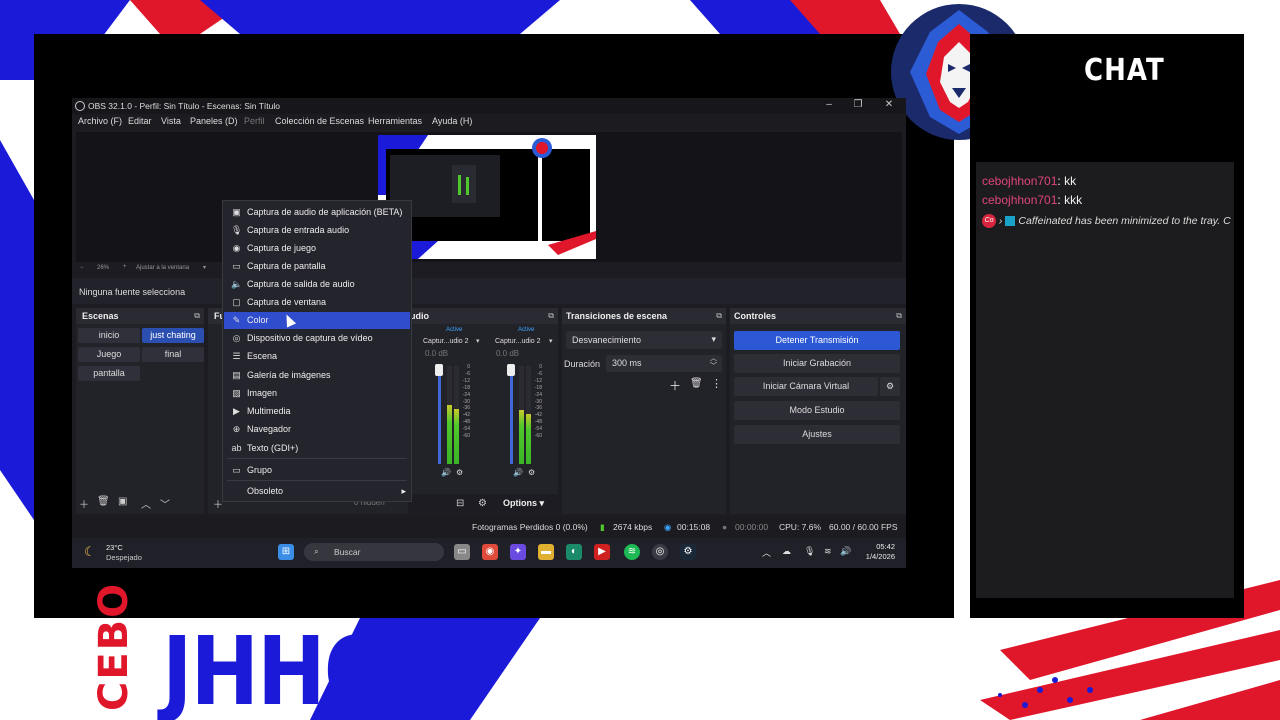 Image resolution: width=1280 pixels, height=720 pixels. What do you see at coordinates (725, 527) in the screenshot?
I see `record-icon: ●` at bounding box center [725, 527].